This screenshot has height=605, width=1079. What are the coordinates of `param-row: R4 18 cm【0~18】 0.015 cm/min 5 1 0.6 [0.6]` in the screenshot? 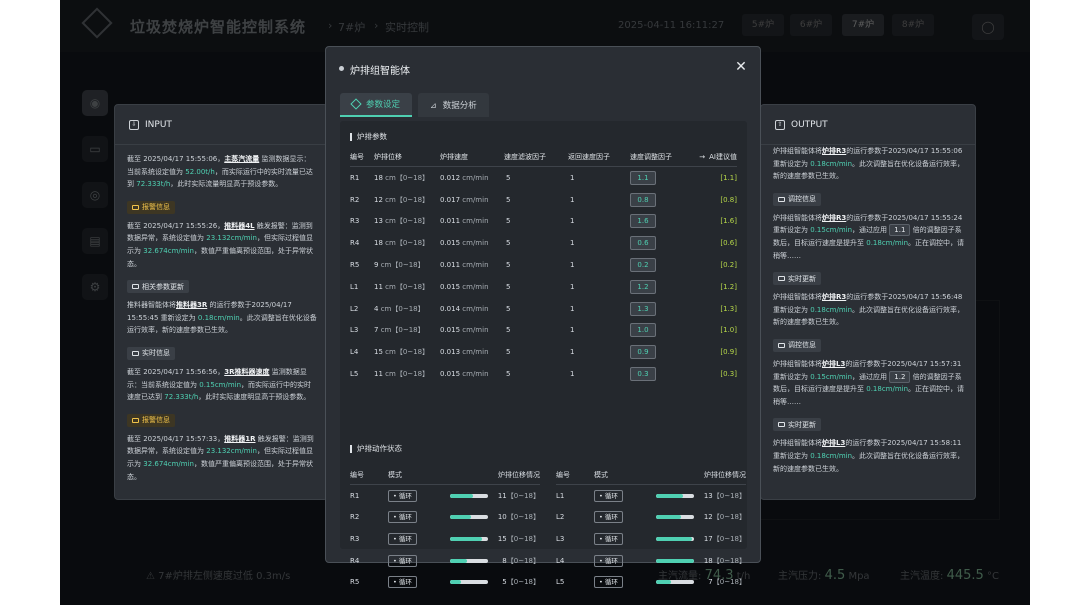 It's located at (543, 243).